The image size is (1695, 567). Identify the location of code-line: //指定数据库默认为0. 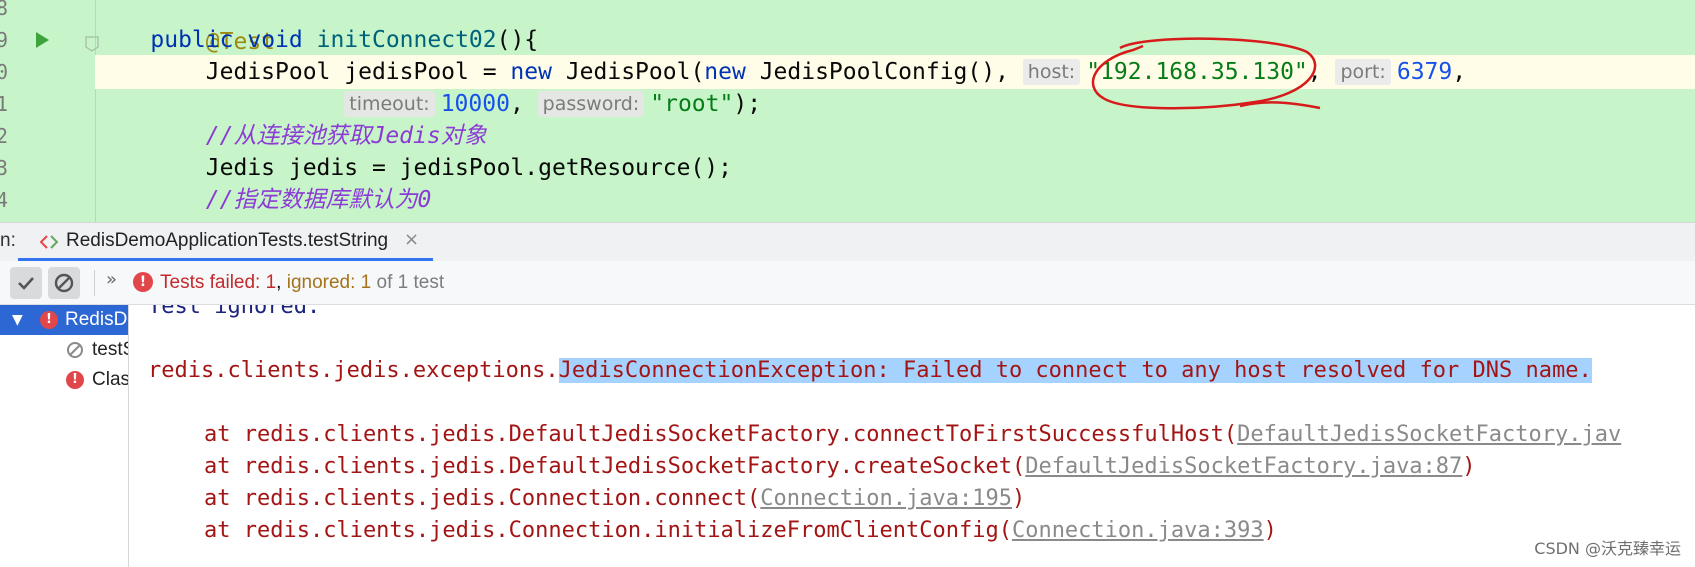
(895, 200).